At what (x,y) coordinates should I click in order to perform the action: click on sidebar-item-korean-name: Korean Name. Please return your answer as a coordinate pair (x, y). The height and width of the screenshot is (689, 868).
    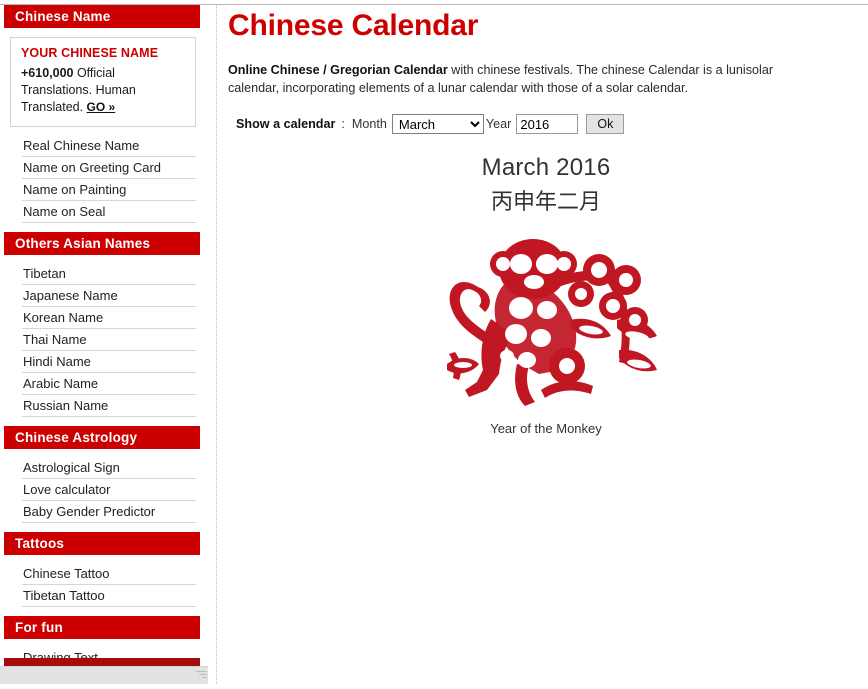
    Looking at the image, I should click on (109, 318).